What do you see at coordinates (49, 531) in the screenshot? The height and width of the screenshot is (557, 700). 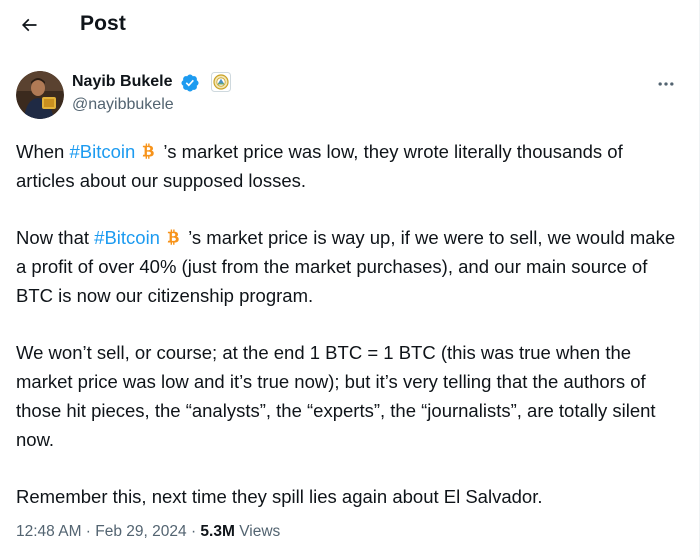 I see `post-time: 12:48 AM` at bounding box center [49, 531].